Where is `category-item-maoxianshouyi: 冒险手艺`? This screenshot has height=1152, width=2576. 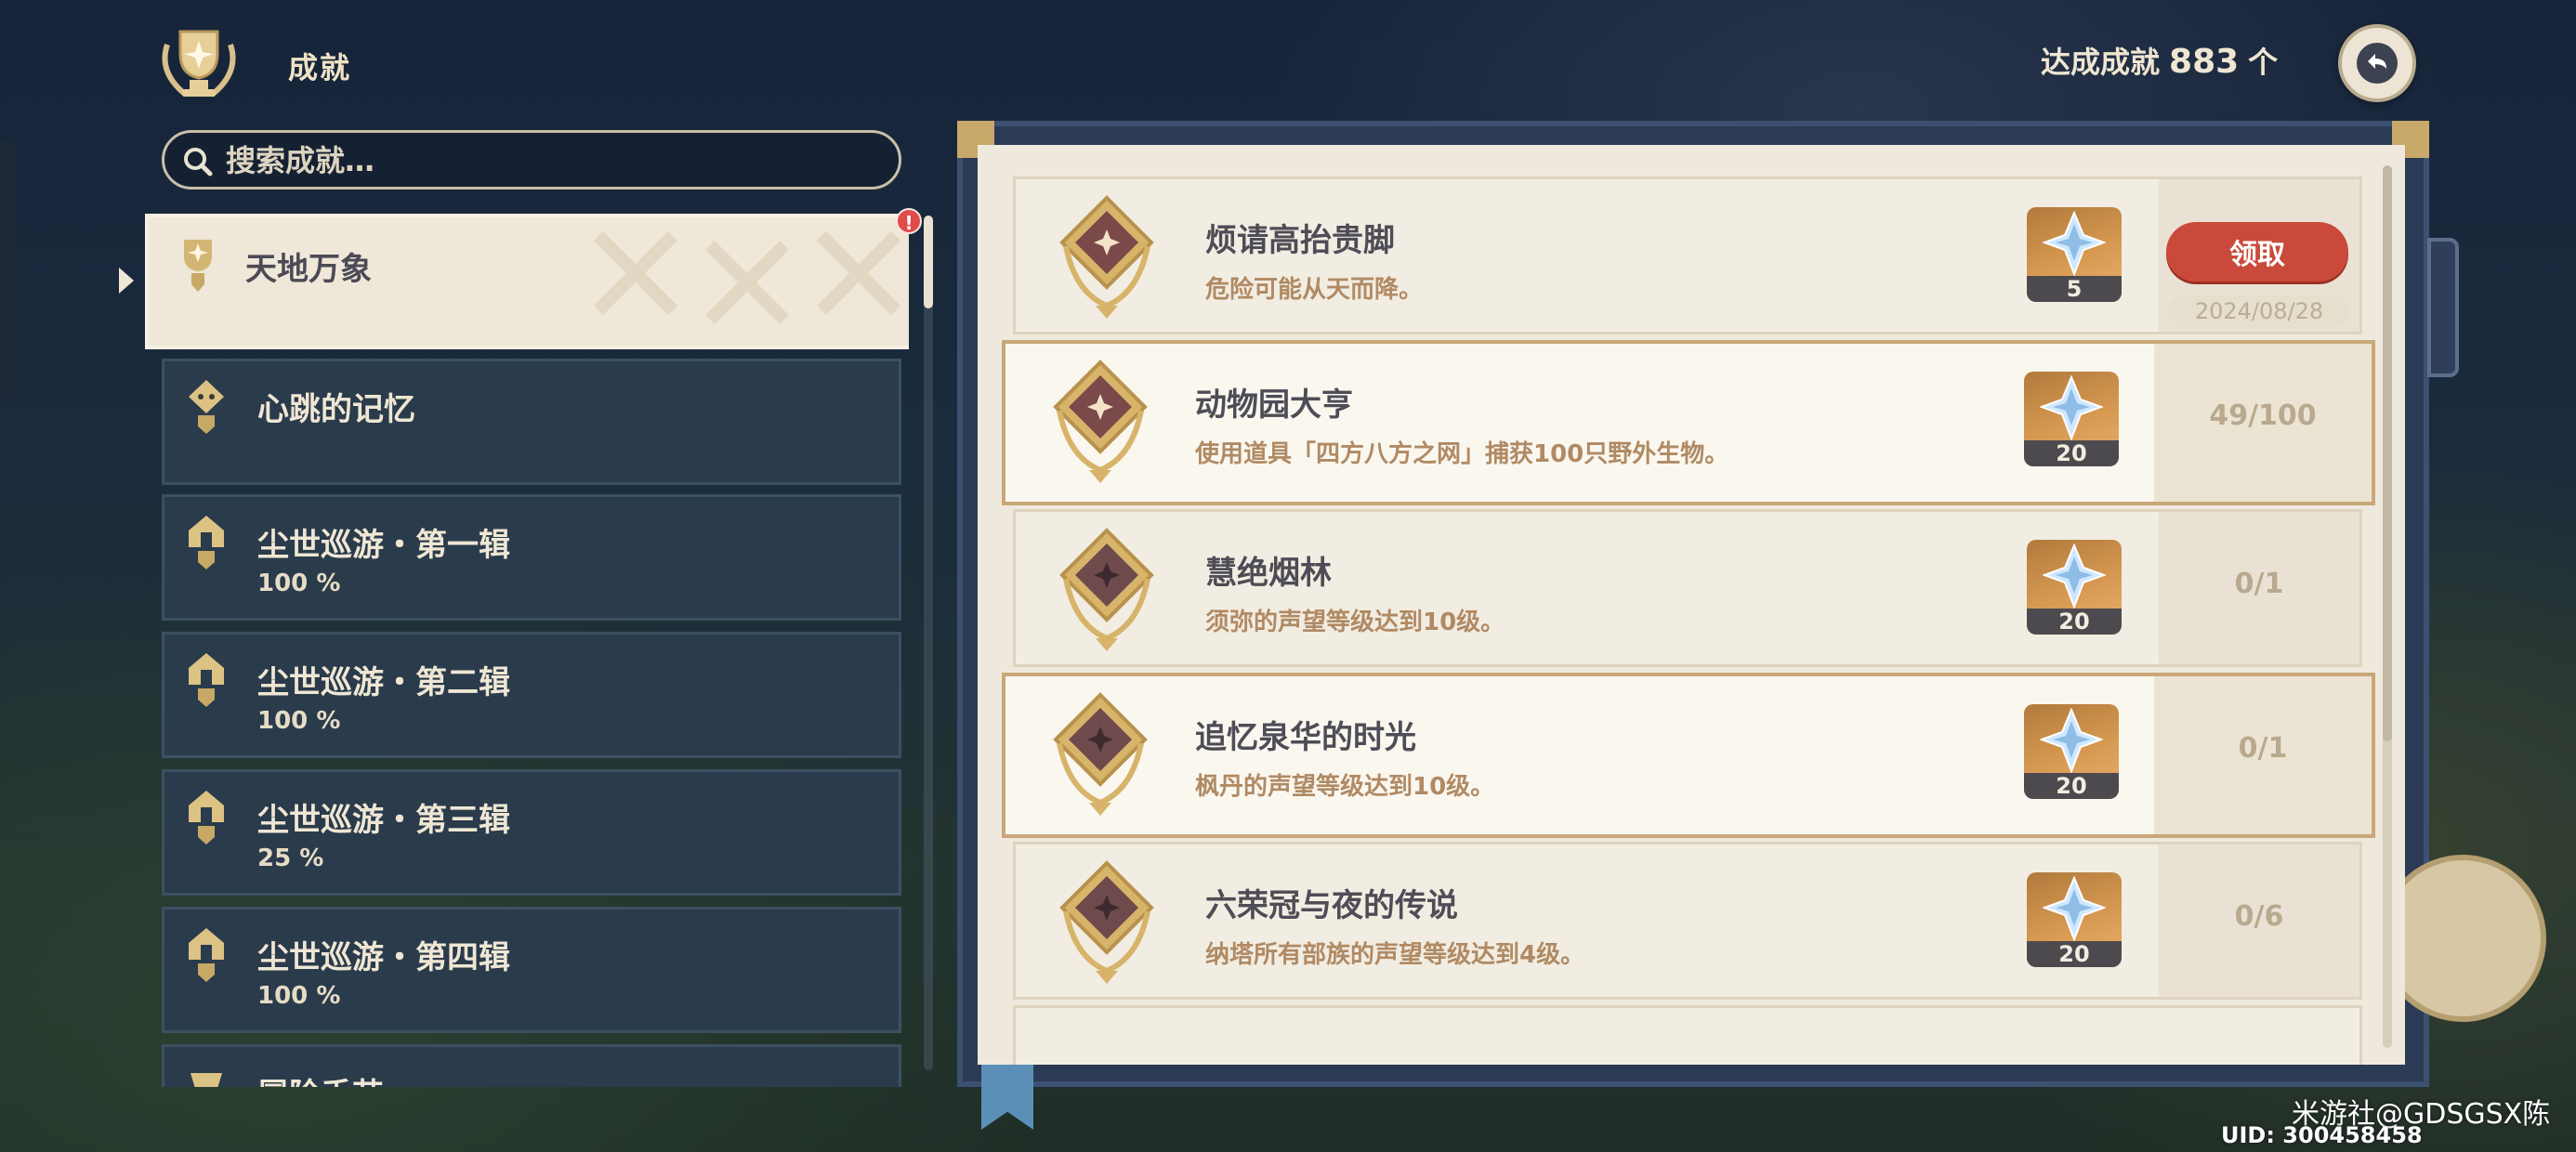
category-item-maoxianshouyi: 冒险手艺 is located at coordinates (531, 1065).